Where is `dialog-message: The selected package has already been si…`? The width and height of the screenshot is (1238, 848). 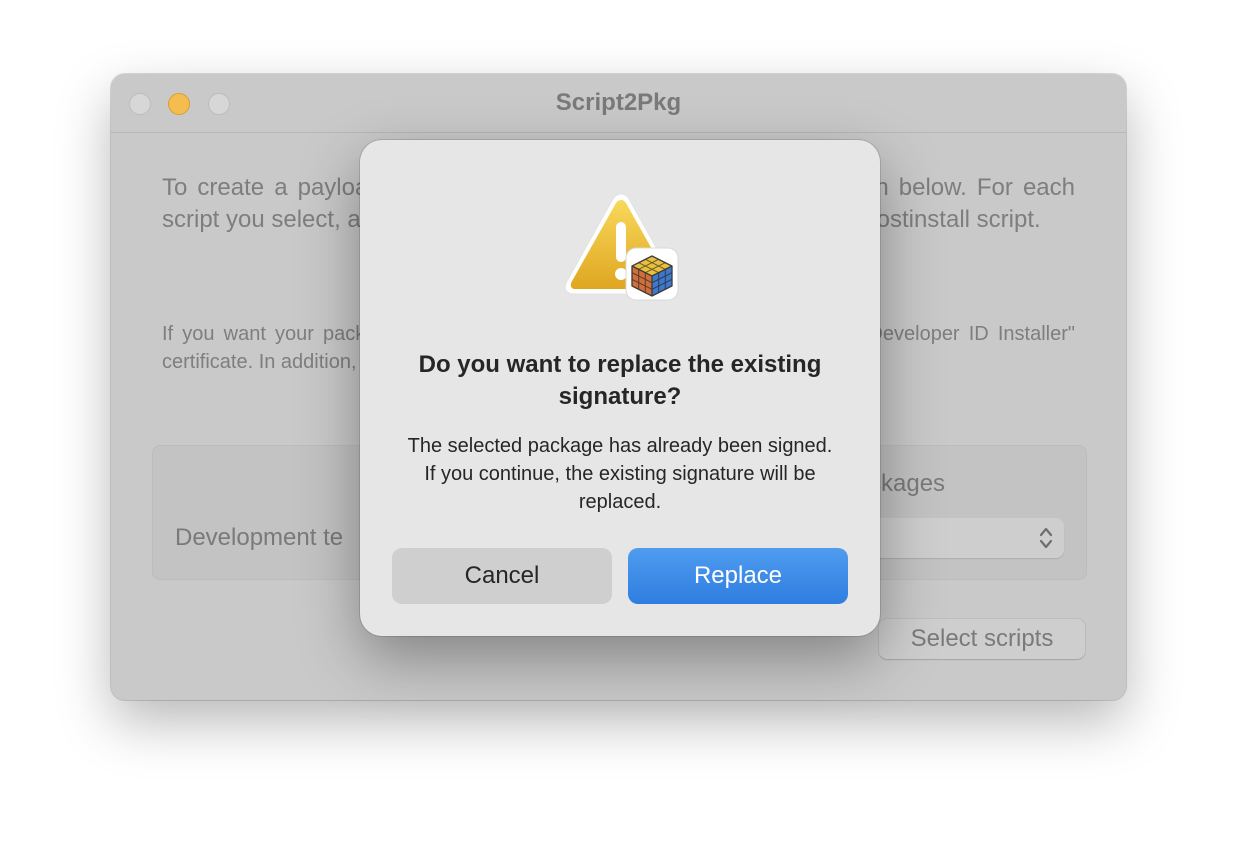 dialog-message: The selected package has already been si… is located at coordinates (620, 474).